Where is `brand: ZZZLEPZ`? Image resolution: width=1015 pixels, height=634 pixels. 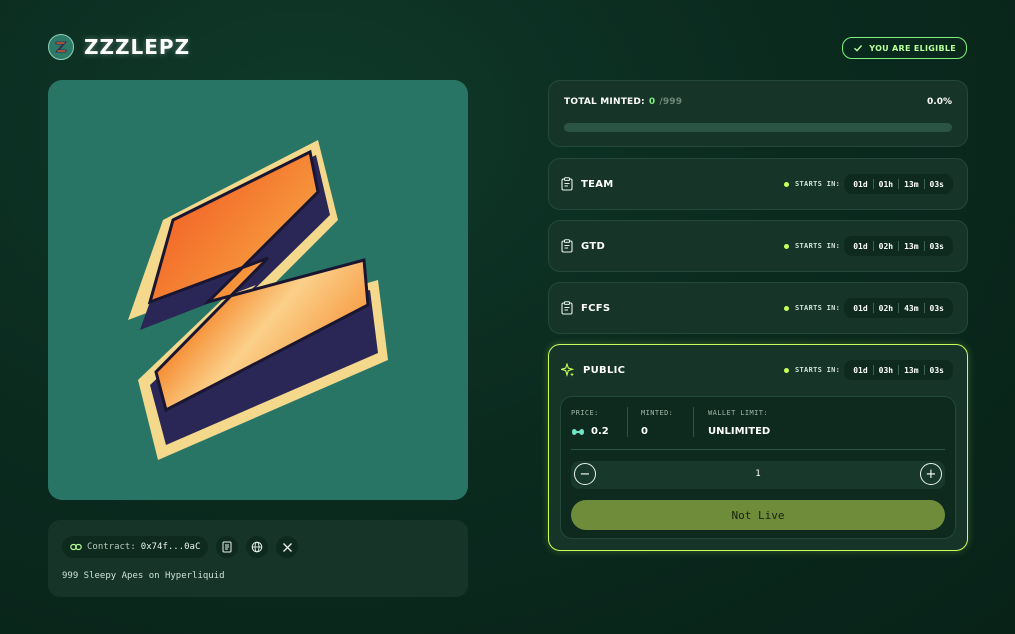 brand: ZZZLEPZ is located at coordinates (119, 47).